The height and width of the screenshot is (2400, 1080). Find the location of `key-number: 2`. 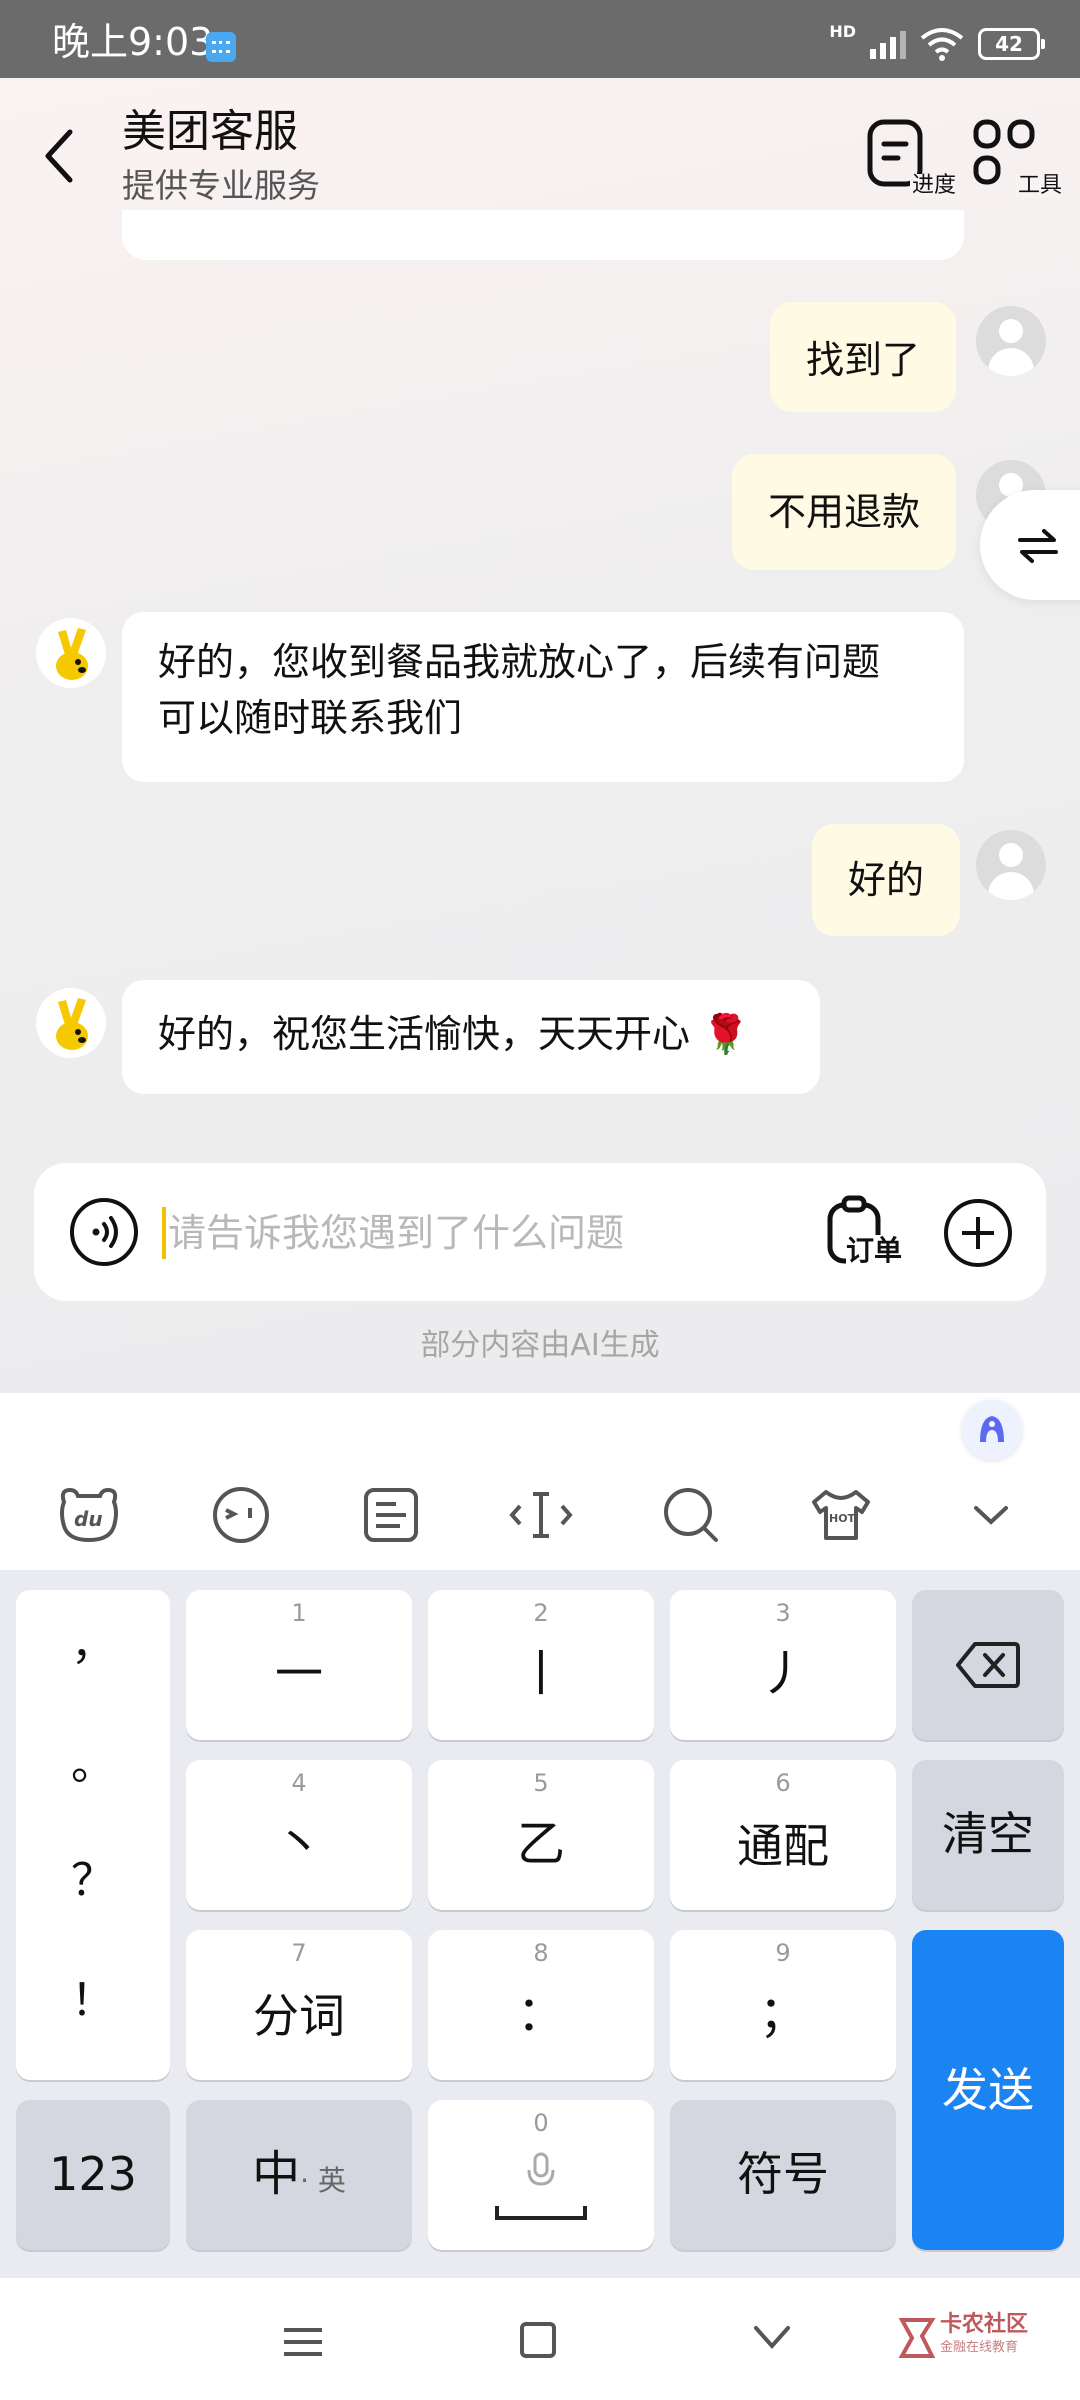

key-number: 2 is located at coordinates (541, 1613).